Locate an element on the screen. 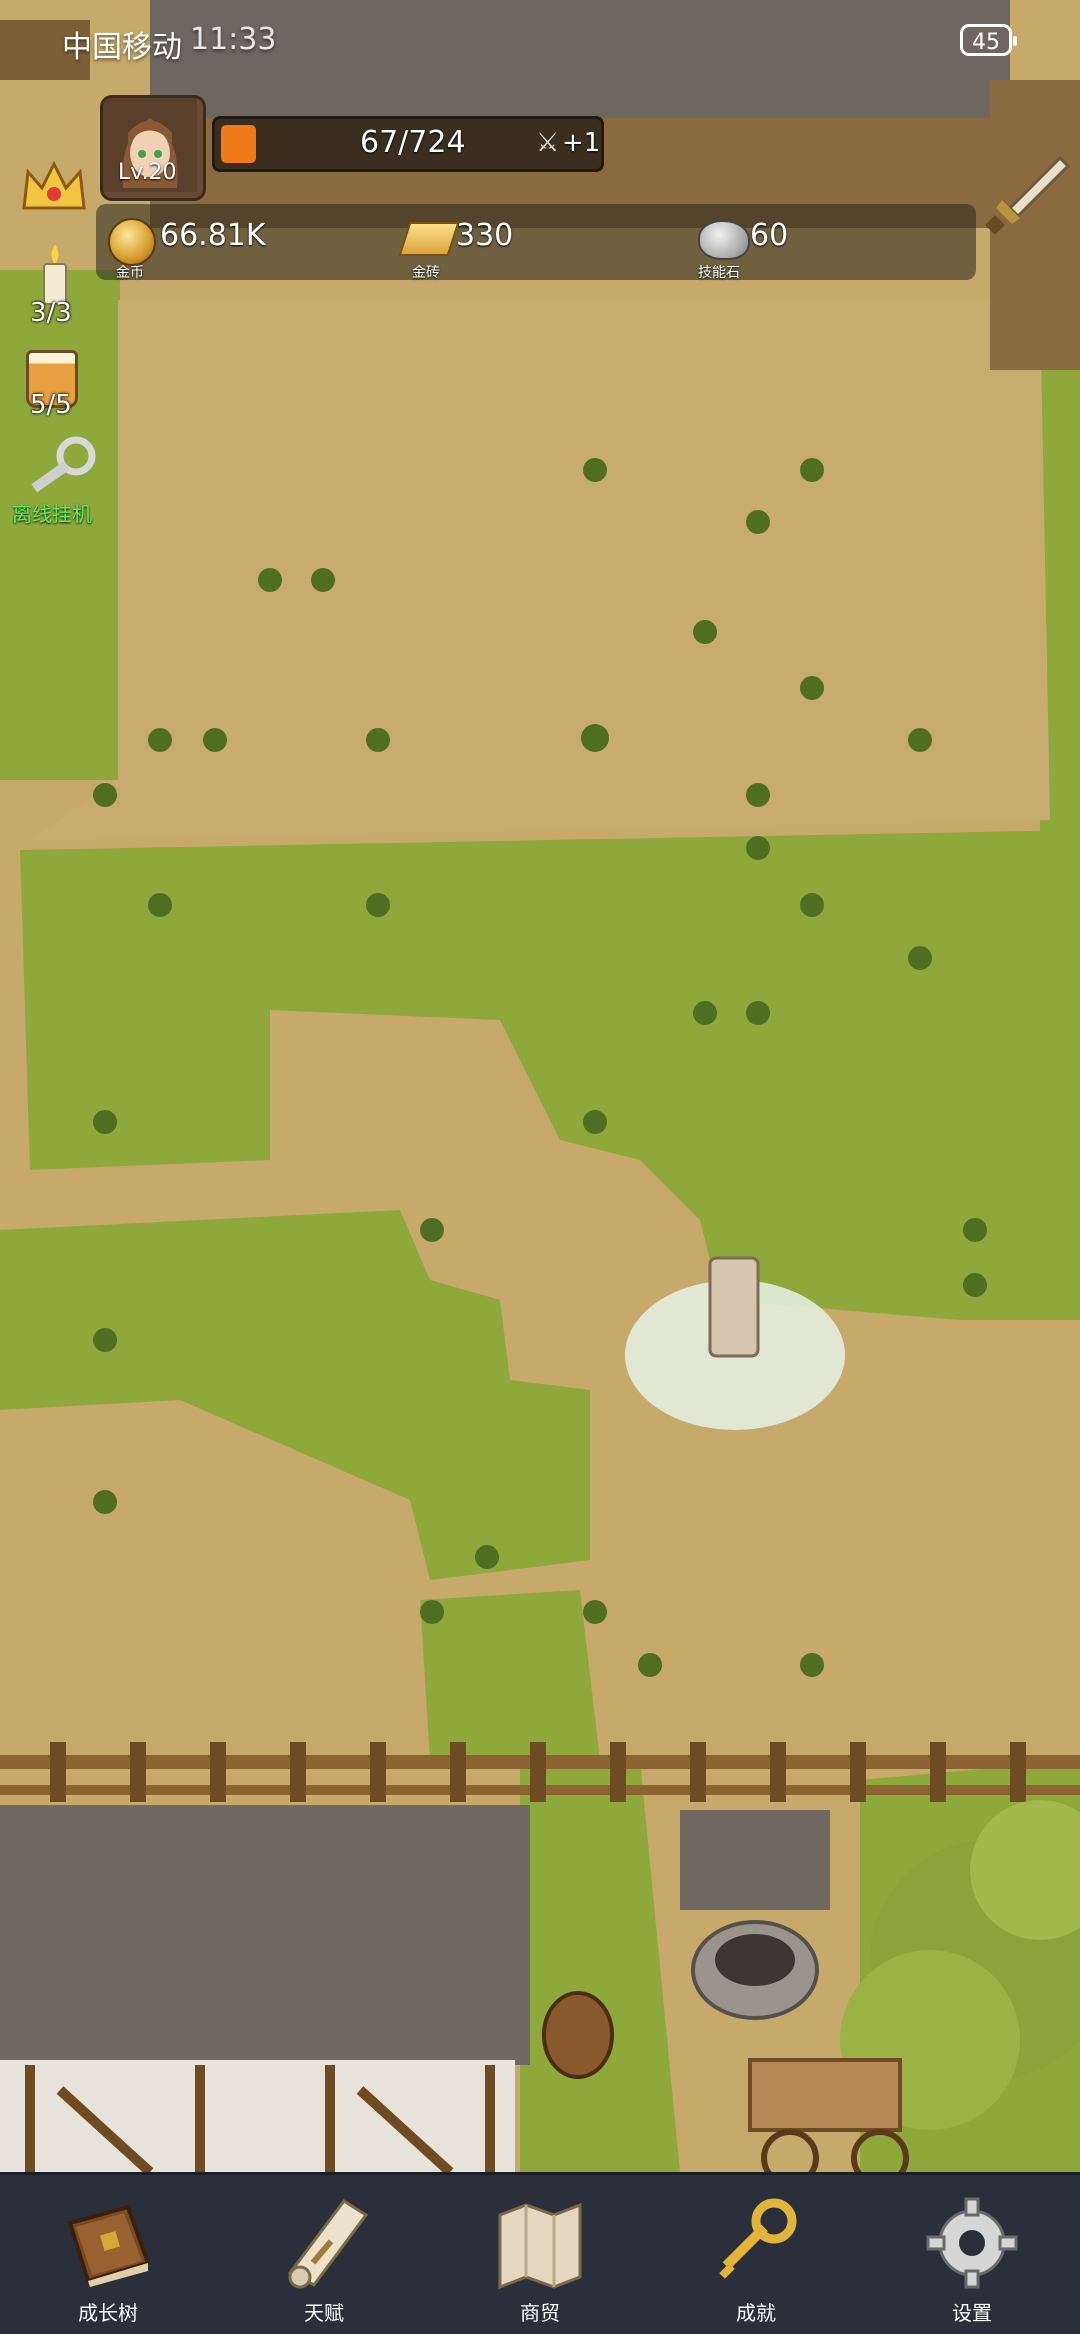 The width and height of the screenshot is (1080, 2334). status-time: 11:33 is located at coordinates (233, 39).